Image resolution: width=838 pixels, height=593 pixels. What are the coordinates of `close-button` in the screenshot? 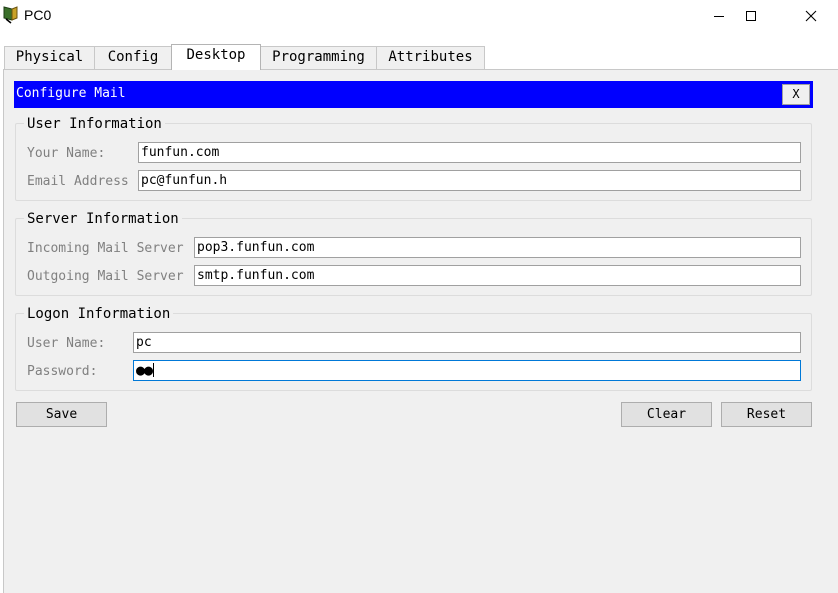 It's located at (811, 16).